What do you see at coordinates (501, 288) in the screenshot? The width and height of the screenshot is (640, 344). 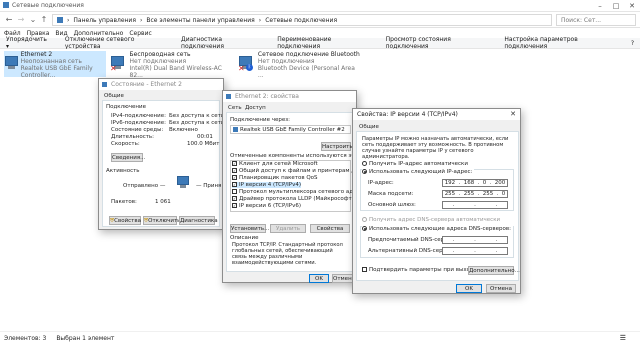 I see `ipv4-cancel-button: Отмена` at bounding box center [501, 288].